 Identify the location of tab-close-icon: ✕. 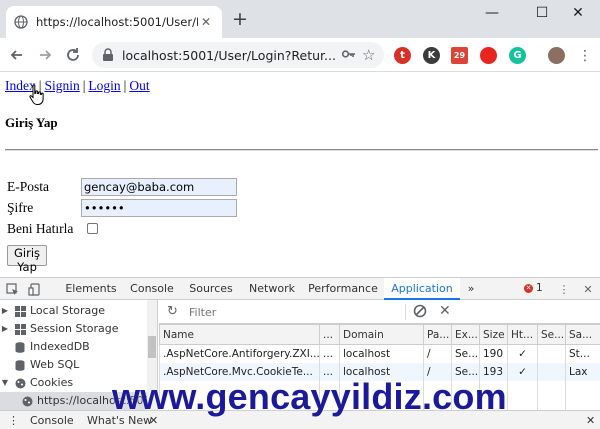
(206, 22).